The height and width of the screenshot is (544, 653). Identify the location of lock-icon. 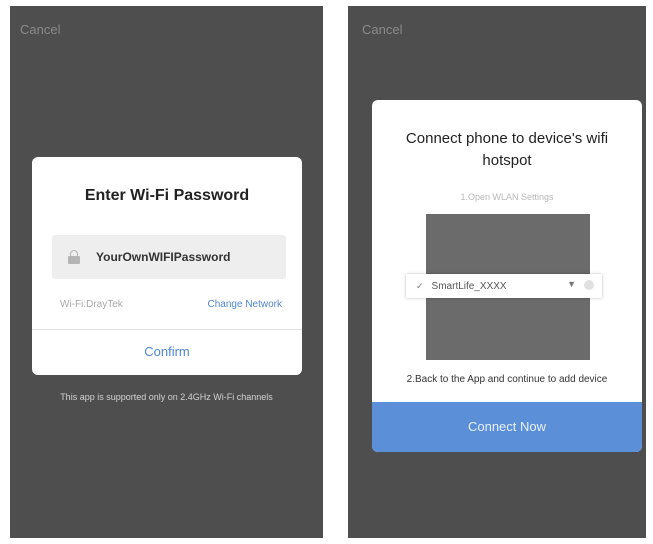
(74, 257).